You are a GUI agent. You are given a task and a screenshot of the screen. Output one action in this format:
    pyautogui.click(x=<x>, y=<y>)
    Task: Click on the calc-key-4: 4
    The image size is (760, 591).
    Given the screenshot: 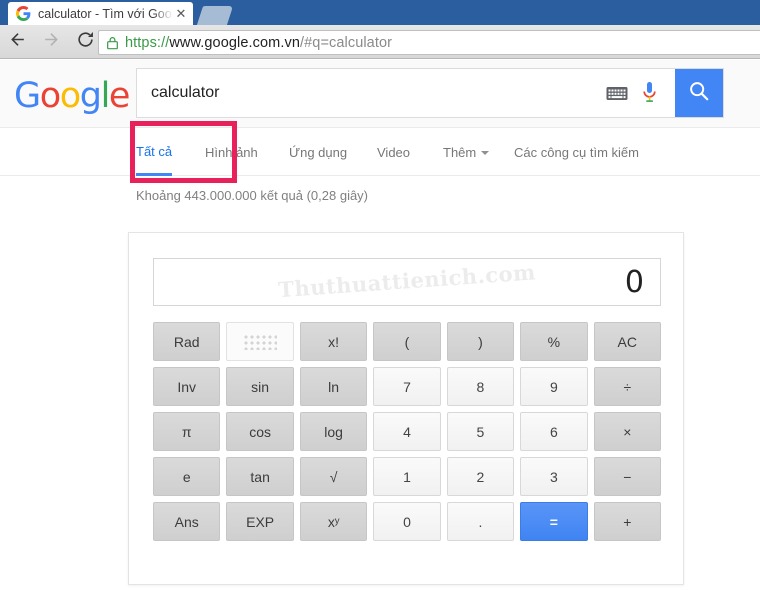 What is the action you would take?
    pyautogui.click(x=407, y=431)
    